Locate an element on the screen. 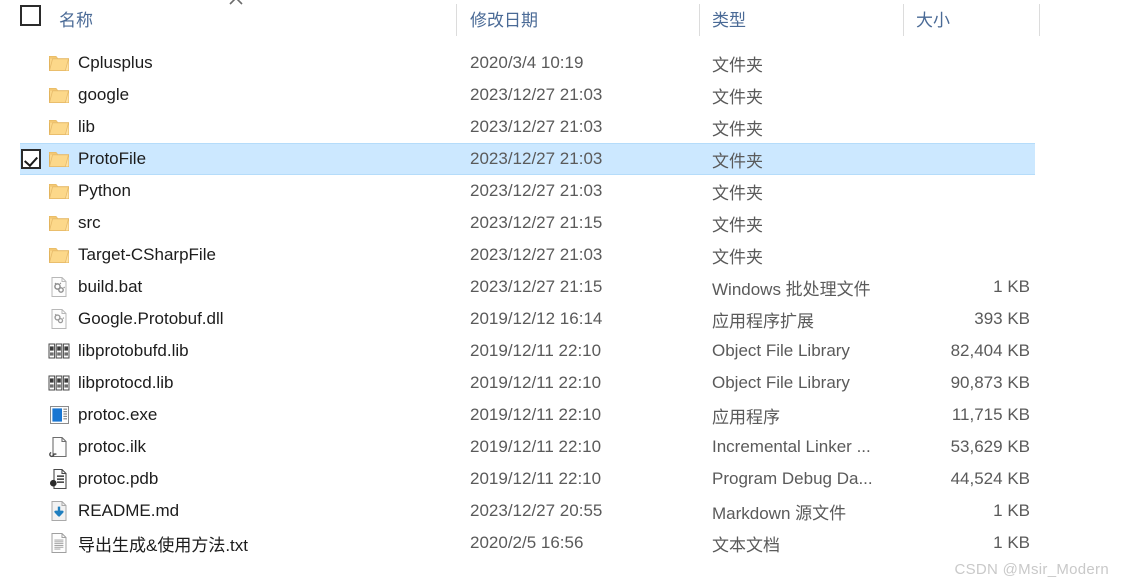 This screenshot has height=586, width=1121. pdb-file-icon is located at coordinates (59, 479).